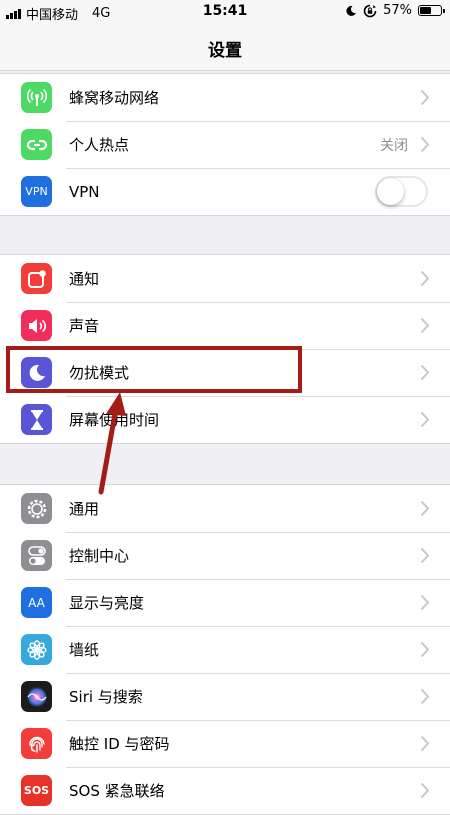  Describe the element at coordinates (36, 144) in the screenshot. I see `hotspot-icon` at that location.